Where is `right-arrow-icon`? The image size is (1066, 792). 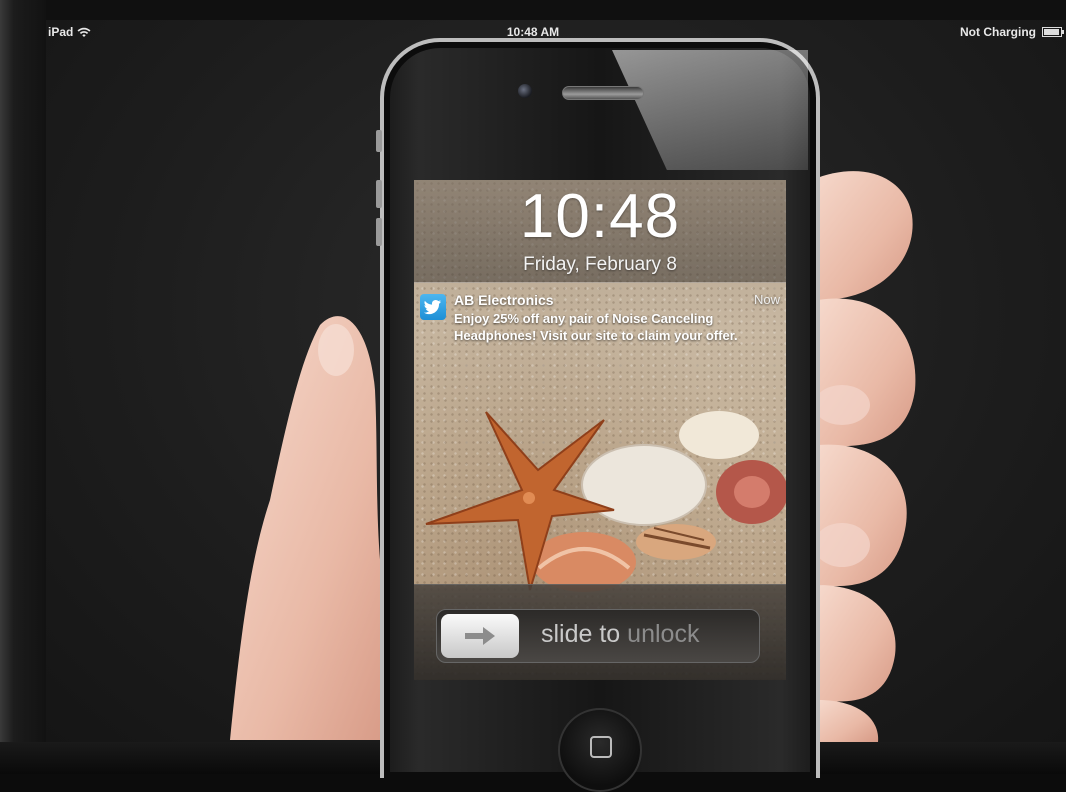 right-arrow-icon is located at coordinates (480, 636).